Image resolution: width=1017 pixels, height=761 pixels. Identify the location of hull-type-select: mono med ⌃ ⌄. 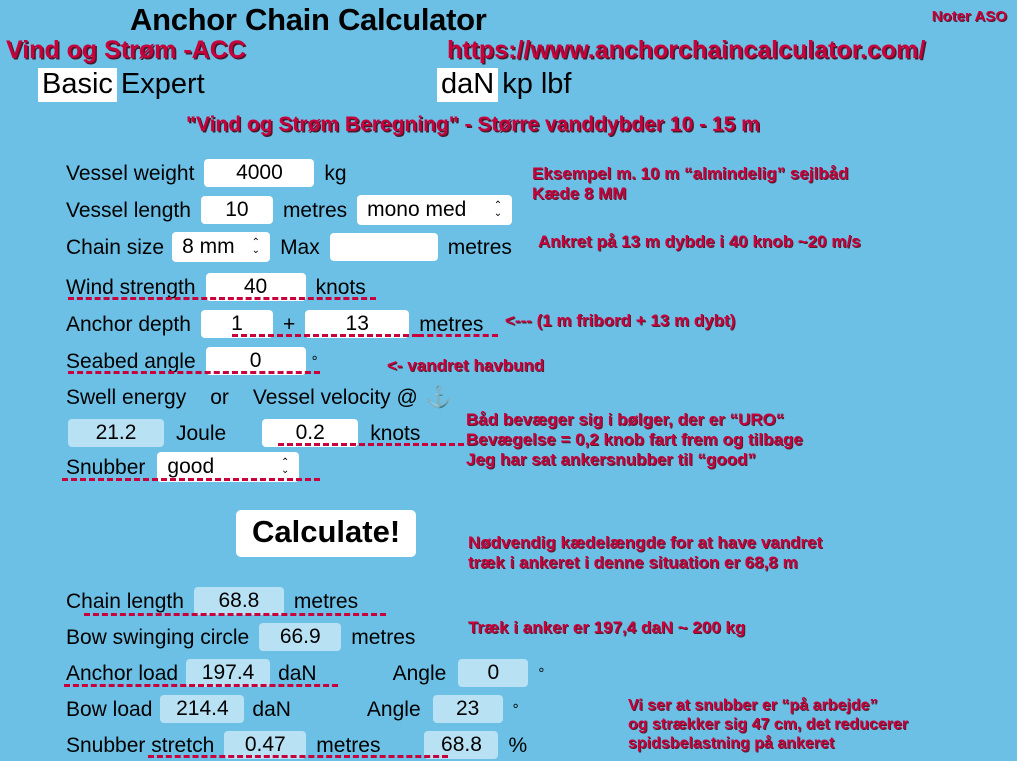
(435, 210).